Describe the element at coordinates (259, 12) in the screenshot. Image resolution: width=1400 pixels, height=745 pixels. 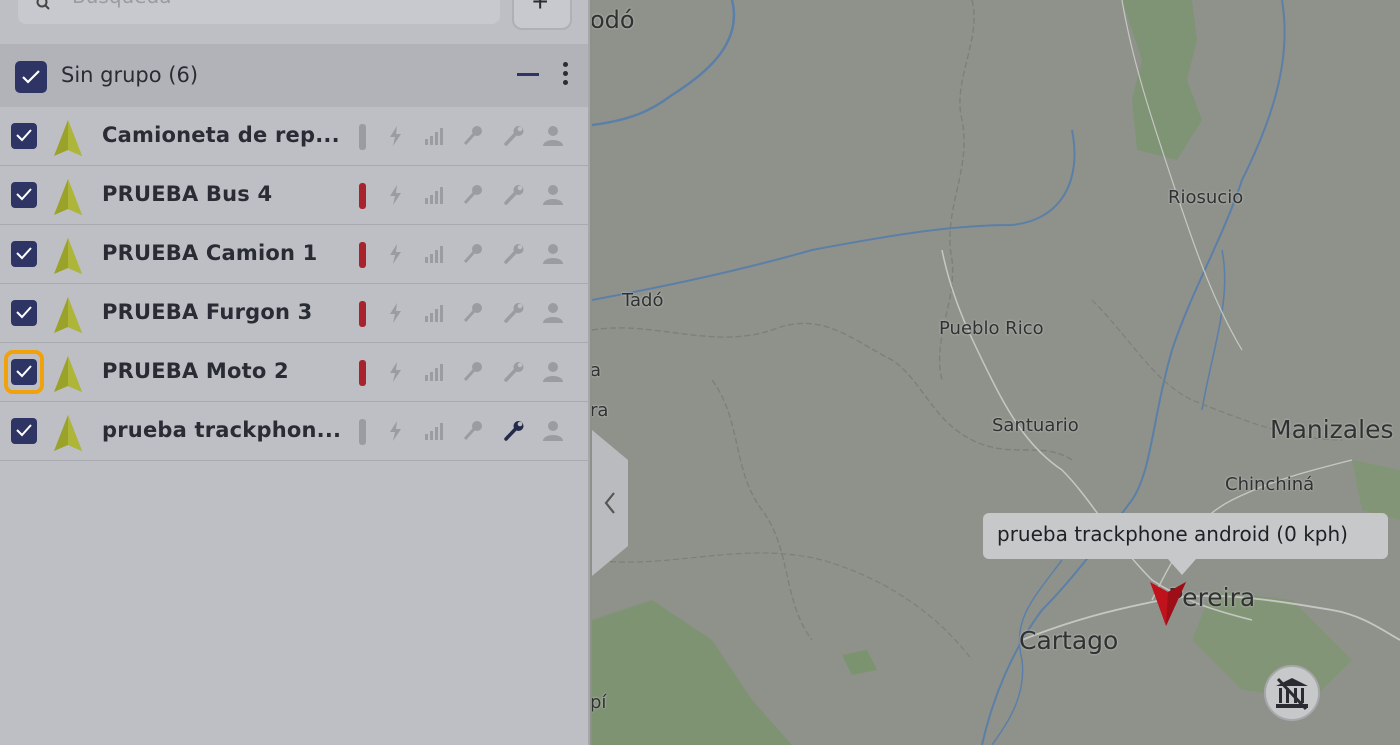
I see `search-box` at that location.